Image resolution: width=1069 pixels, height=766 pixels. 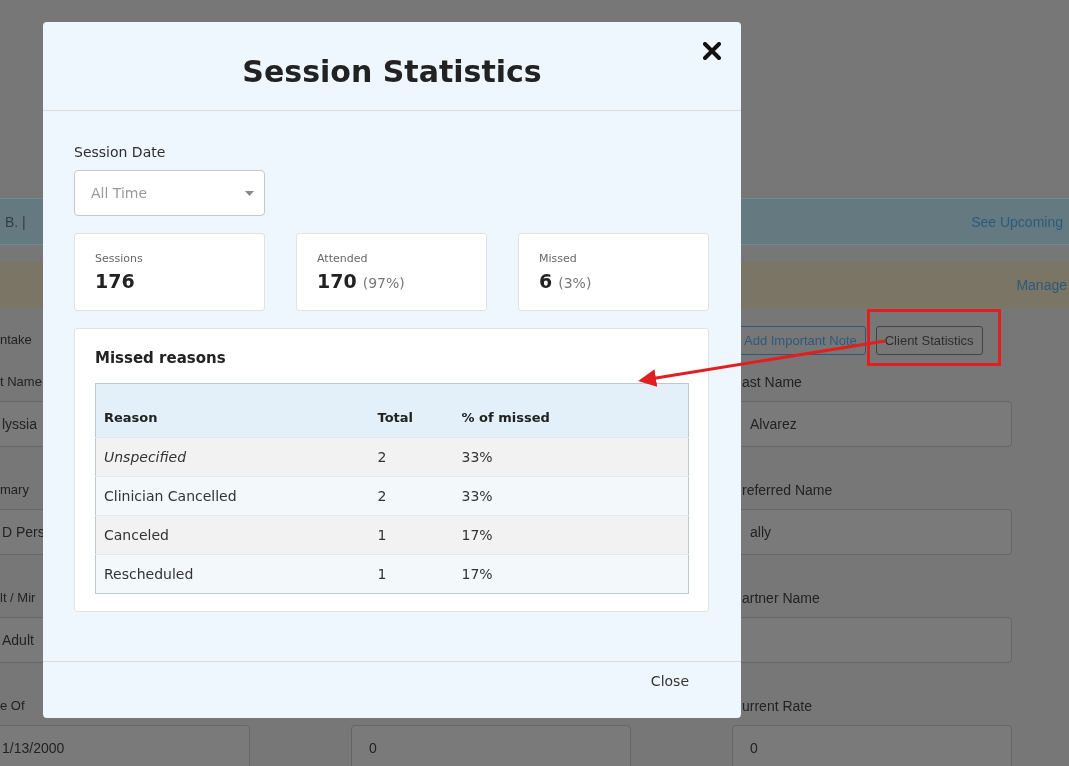 What do you see at coordinates (780, 598) in the screenshot?
I see `field-label: artner Name` at bounding box center [780, 598].